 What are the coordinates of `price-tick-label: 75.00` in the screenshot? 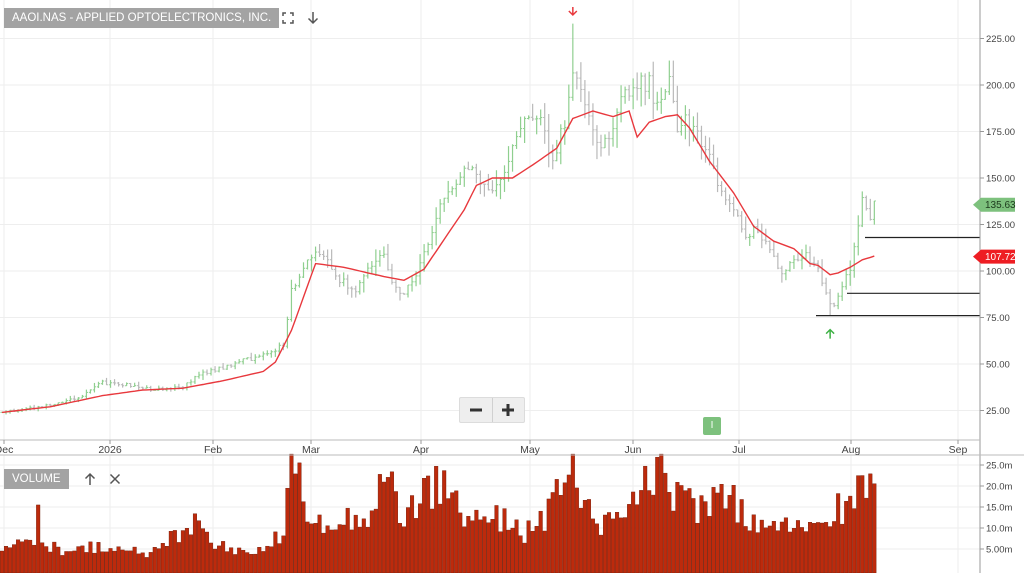 It's located at (998, 318).